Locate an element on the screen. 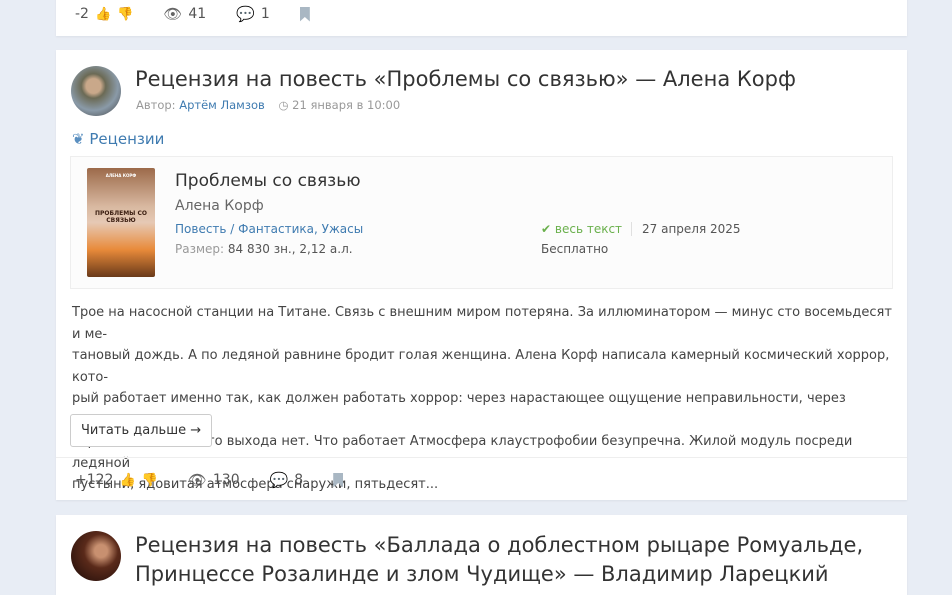 This screenshot has width=952, height=595. book-cover: АЛЕНА КОРФ ПРОБЛЕМЫ СО СВЯЗЬЮ is located at coordinates (121, 222).